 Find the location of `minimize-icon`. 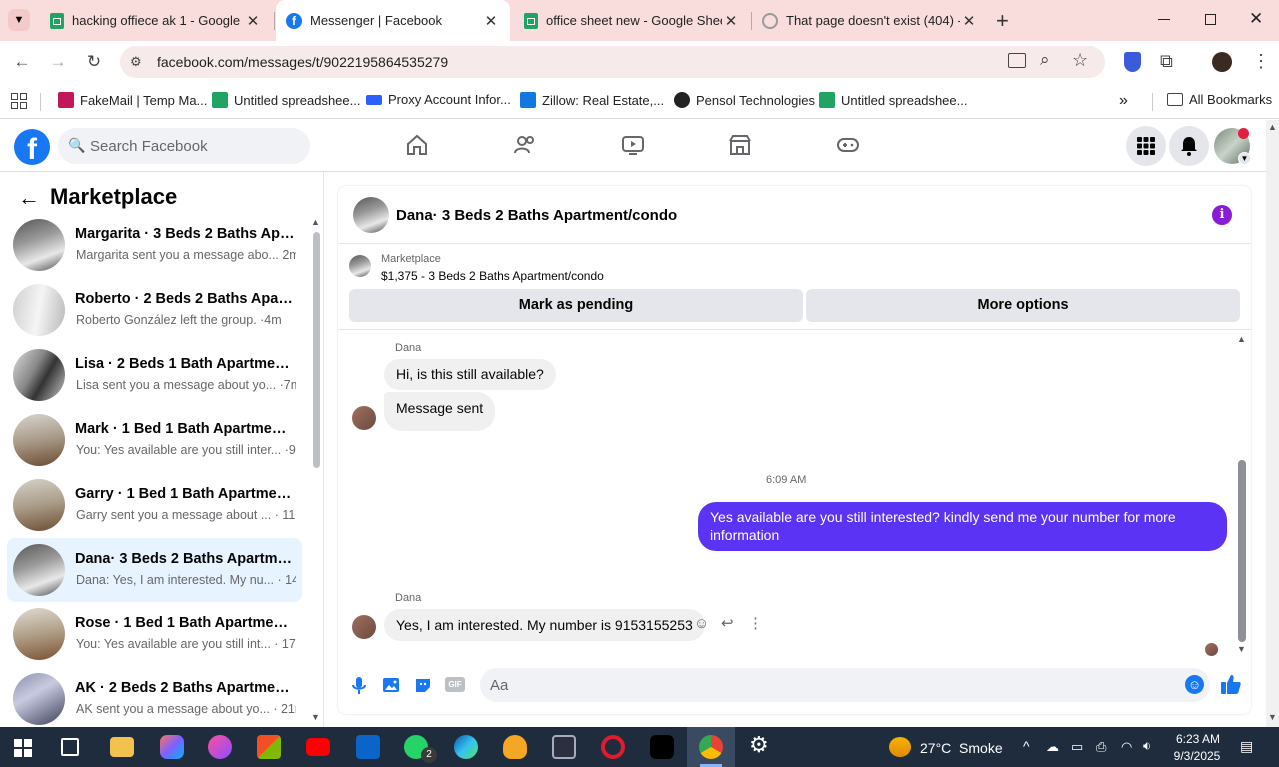

minimize-icon is located at coordinates (1164, 19).